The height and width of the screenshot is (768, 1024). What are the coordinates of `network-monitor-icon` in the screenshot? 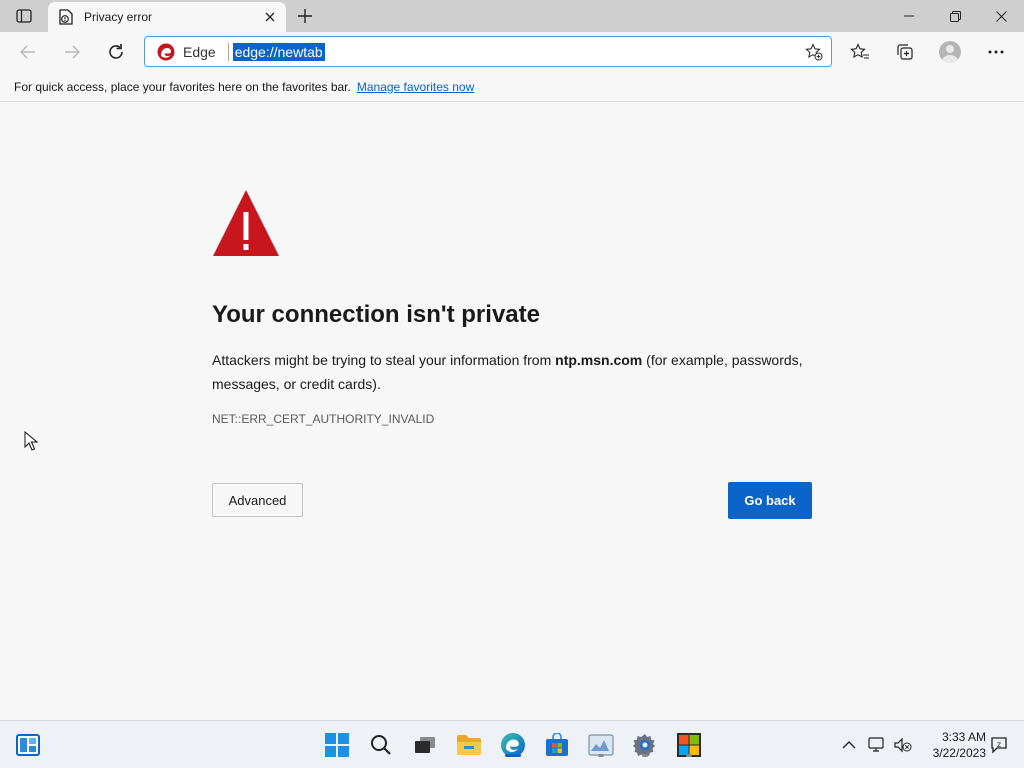 It's located at (876, 744).